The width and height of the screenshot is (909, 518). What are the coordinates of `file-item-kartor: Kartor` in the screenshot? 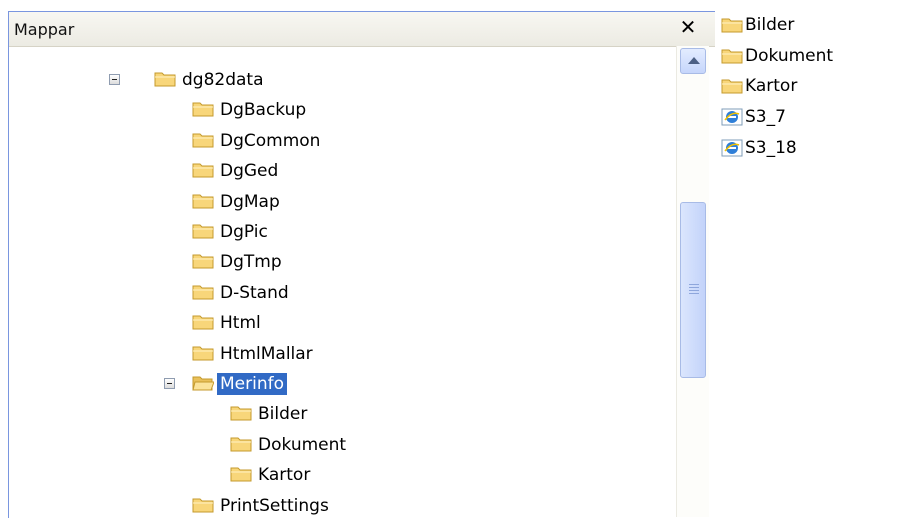 It's located at (759, 86).